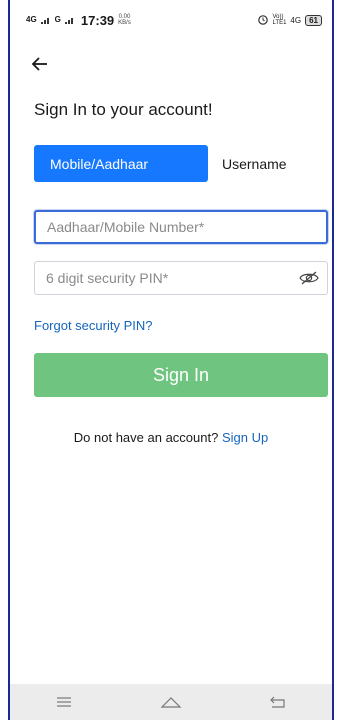 This screenshot has width=338, height=720. Describe the element at coordinates (263, 20) in the screenshot. I see `alarm-icon` at that location.